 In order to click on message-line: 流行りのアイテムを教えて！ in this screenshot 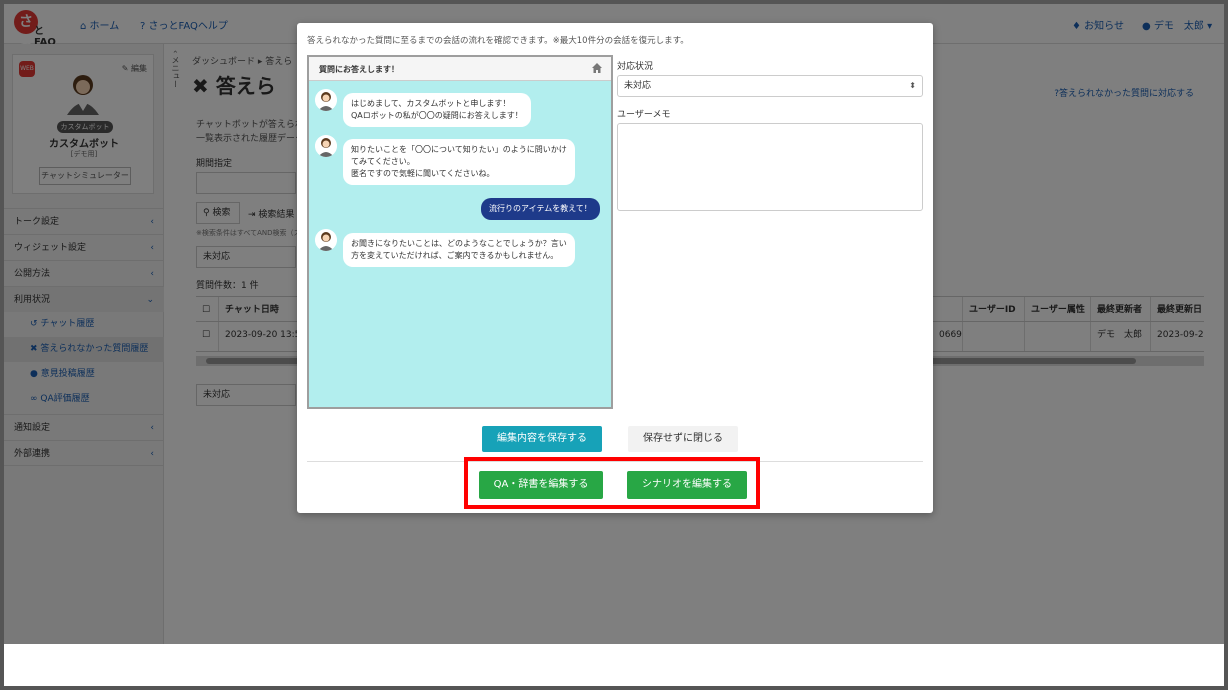, I will do `click(540, 208)`.